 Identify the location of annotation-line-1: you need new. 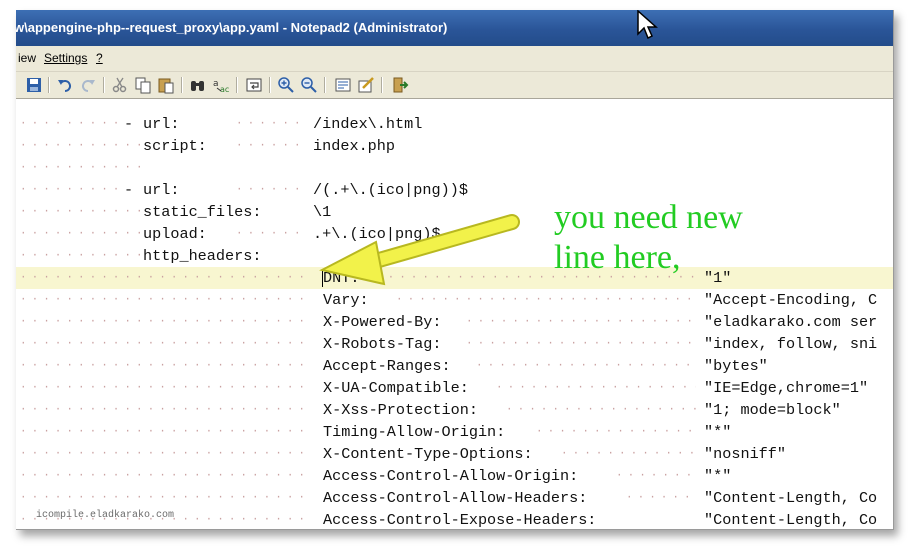
(648, 217).